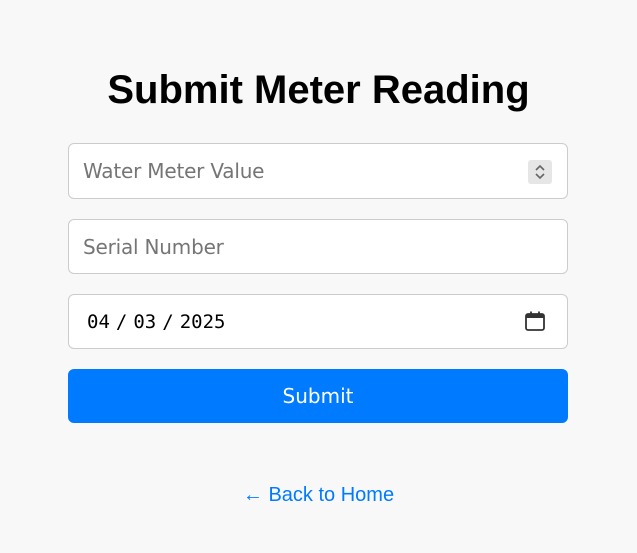 The width and height of the screenshot is (637, 553). What do you see at coordinates (318, 495) in the screenshot?
I see `back-to-home-link: ← Back to Home` at bounding box center [318, 495].